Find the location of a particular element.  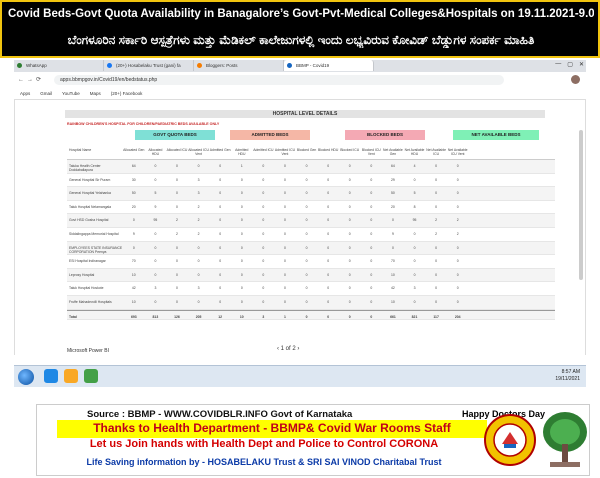

category-net-available: NET AVAILABLE BEDS is located at coordinates (496, 135).